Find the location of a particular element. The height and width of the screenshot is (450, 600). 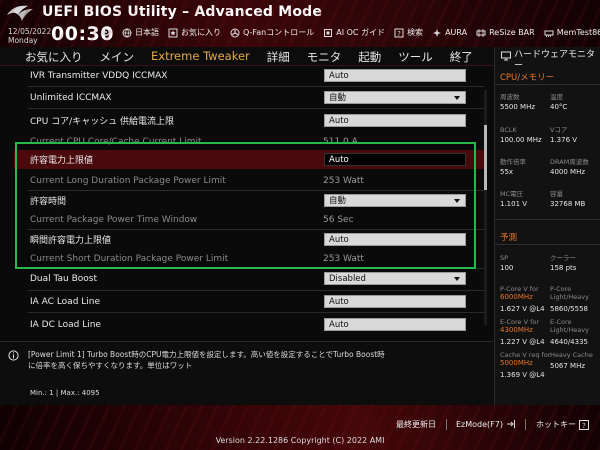

hotkeys-button: ホットキー ? is located at coordinates (562, 424).